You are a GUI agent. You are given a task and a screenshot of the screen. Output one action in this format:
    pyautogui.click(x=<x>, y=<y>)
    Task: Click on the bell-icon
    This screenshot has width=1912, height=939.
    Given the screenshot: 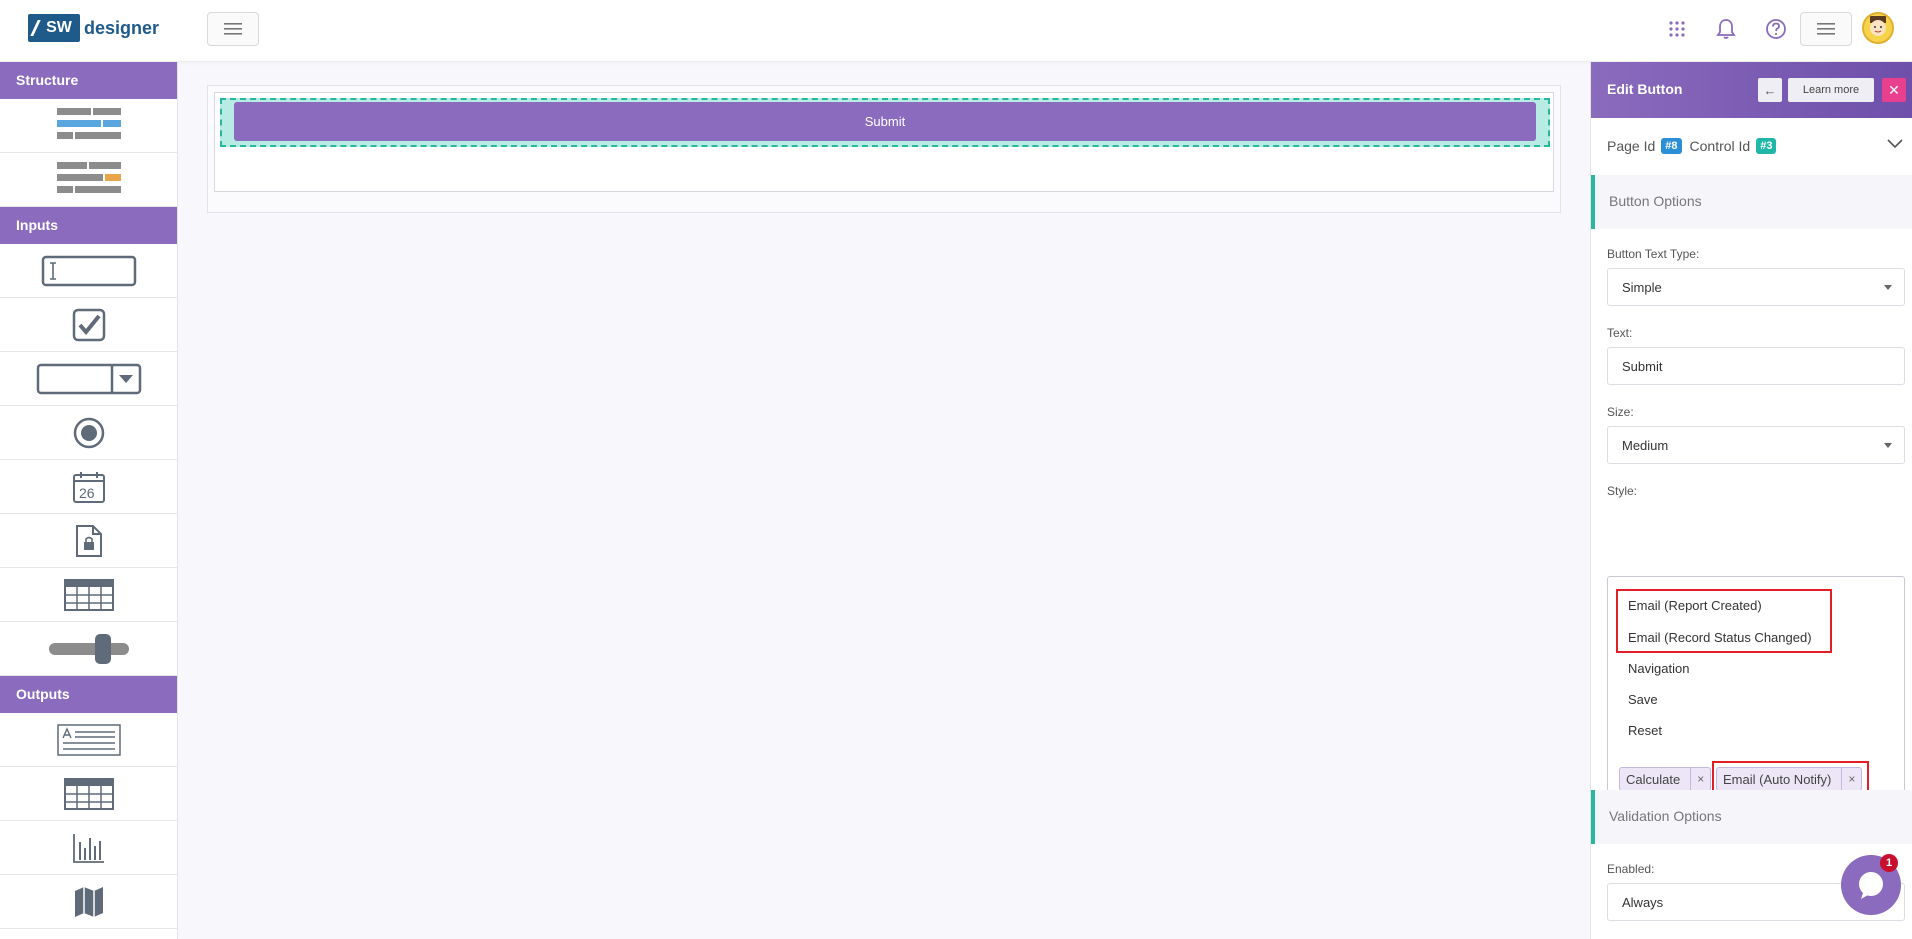 What is the action you would take?
    pyautogui.click(x=1726, y=29)
    